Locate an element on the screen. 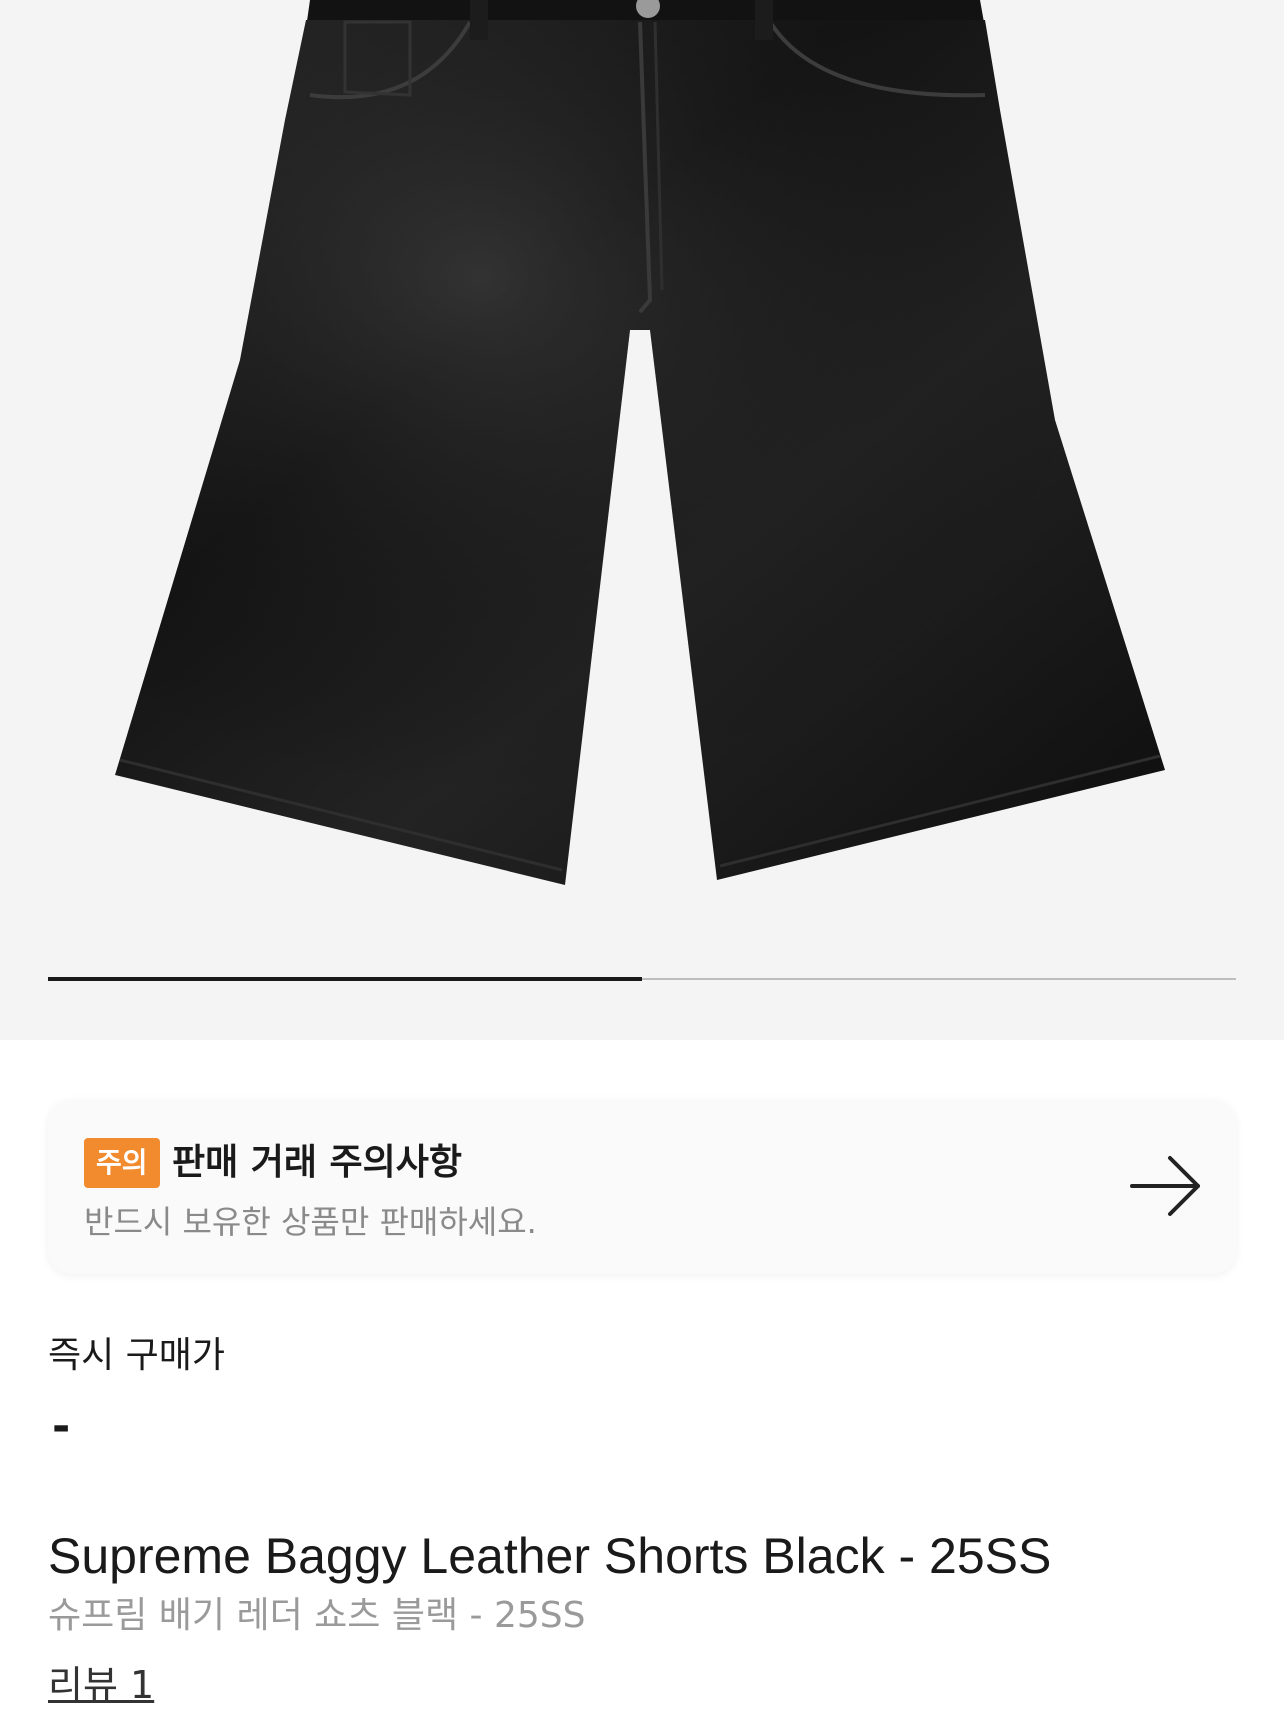 This screenshot has width=1284, height=1712. image-pager-indicator is located at coordinates (345, 979).